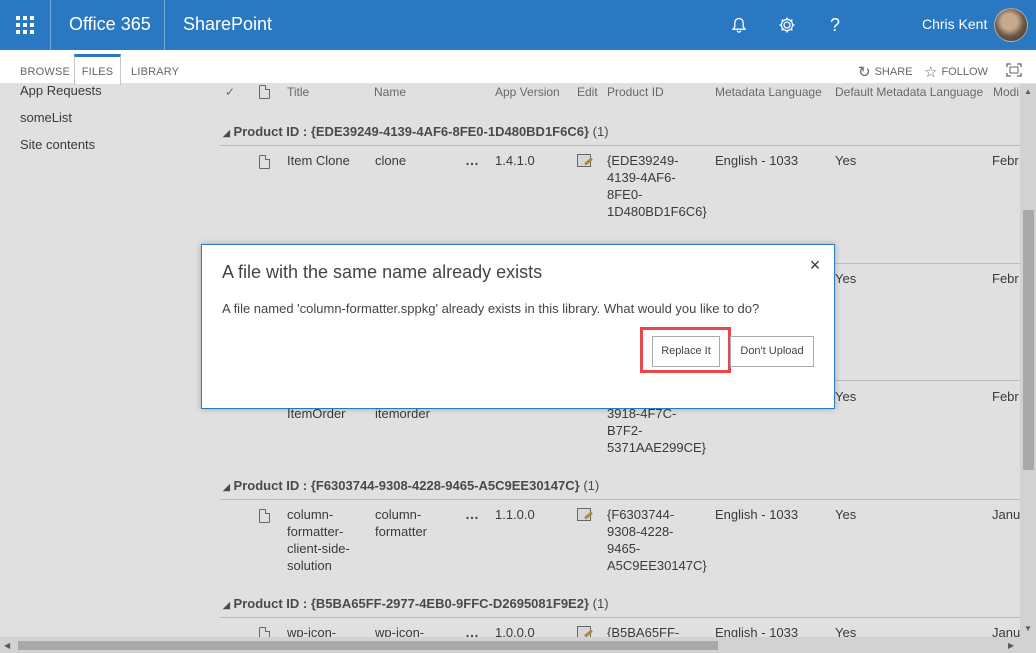  What do you see at coordinates (97, 69) in the screenshot?
I see `tab-files: FILES` at bounding box center [97, 69].